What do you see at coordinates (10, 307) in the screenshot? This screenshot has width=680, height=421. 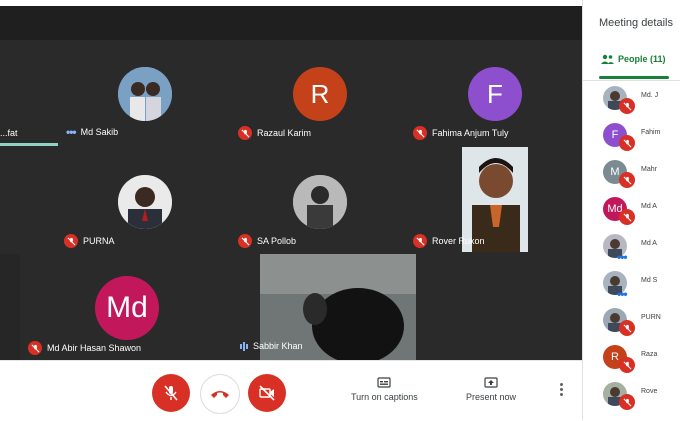 I see `left-edge-tile` at bounding box center [10, 307].